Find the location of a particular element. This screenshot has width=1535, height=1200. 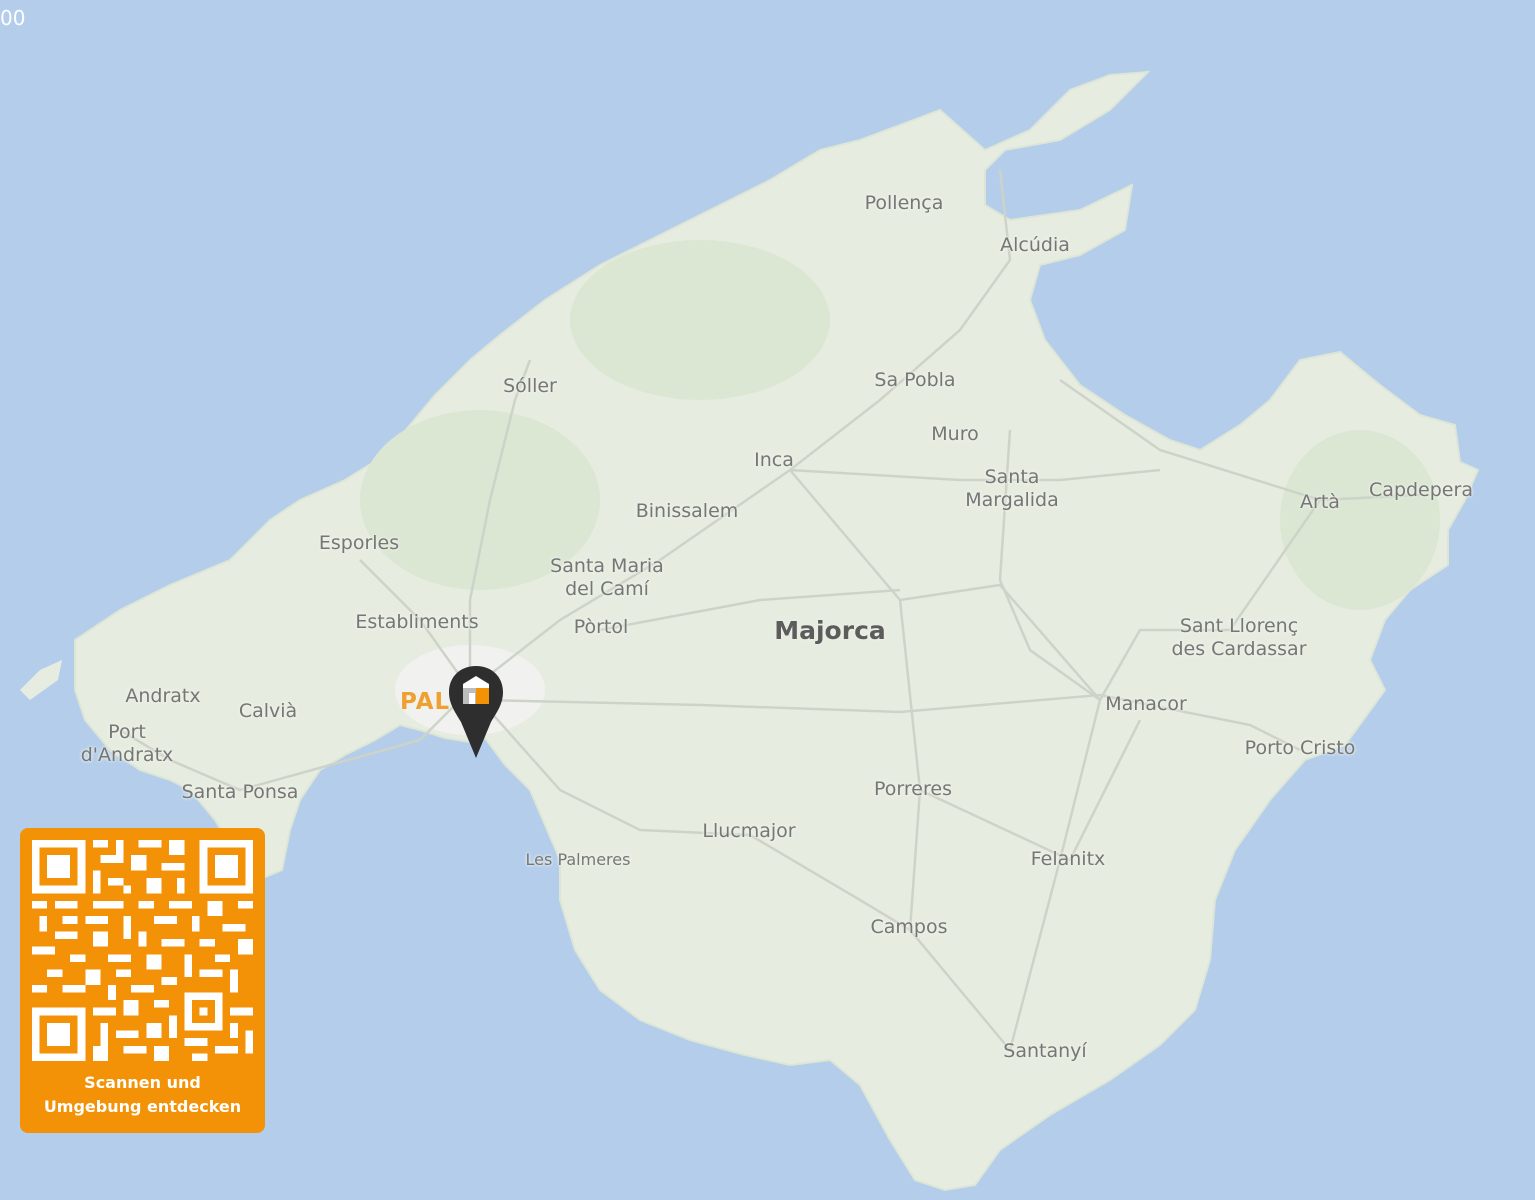

place-porreres: Porreres is located at coordinates (913, 789).